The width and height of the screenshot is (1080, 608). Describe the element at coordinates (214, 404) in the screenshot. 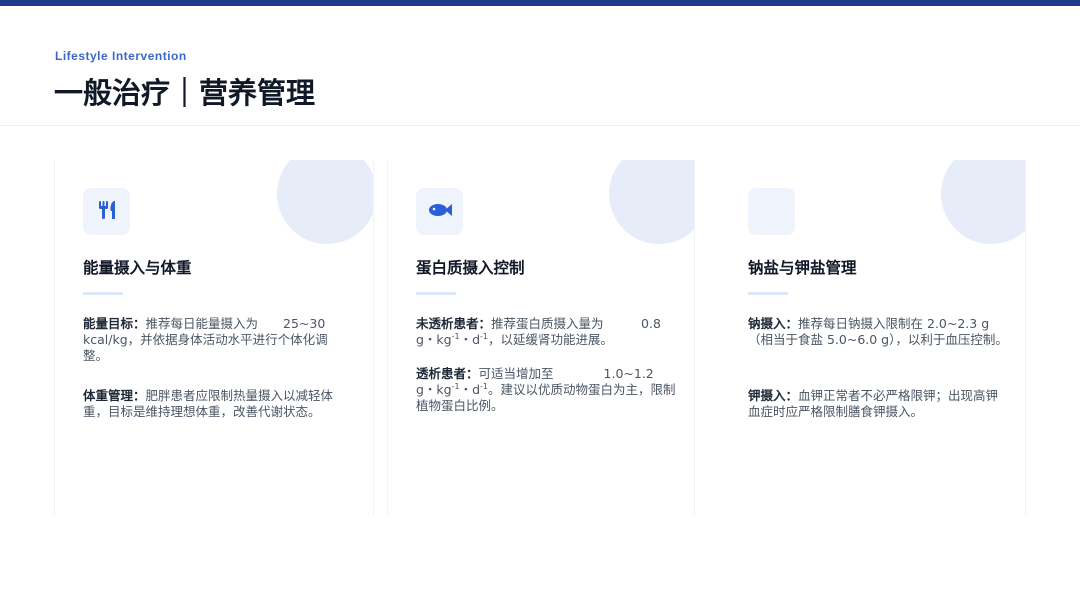

I see `card-paragraph: 体重管理：肥胖患者应限制热量摄入以减轻体重，目标是维持理想体重，改善代谢状态。` at that location.